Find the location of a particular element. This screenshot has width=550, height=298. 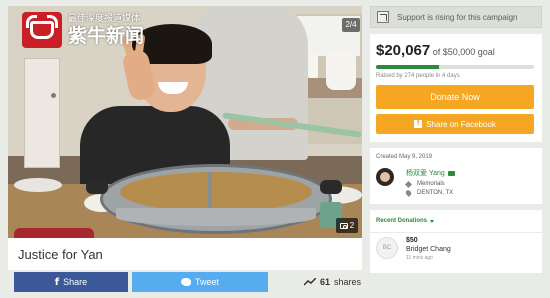

photo-door is located at coordinates (42, 113).